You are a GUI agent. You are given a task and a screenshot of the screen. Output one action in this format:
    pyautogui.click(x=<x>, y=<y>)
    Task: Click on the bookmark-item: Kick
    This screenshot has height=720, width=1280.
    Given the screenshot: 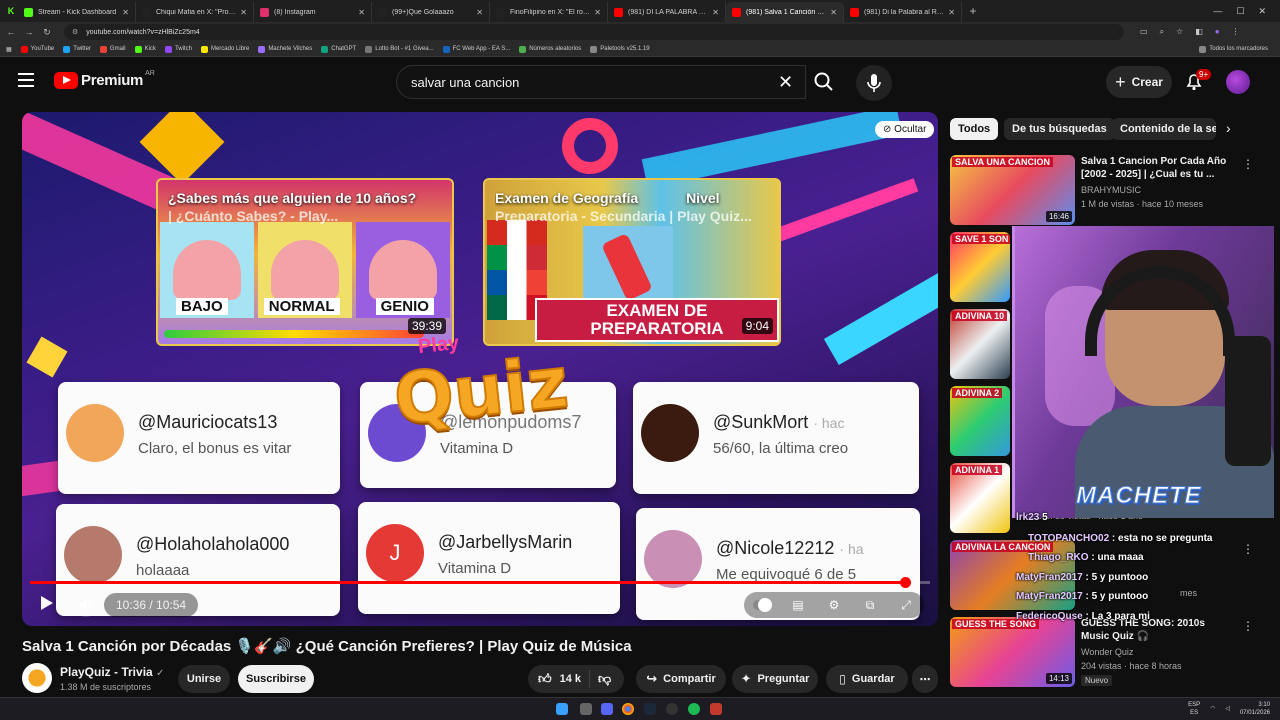 What is the action you would take?
    pyautogui.click(x=145, y=49)
    